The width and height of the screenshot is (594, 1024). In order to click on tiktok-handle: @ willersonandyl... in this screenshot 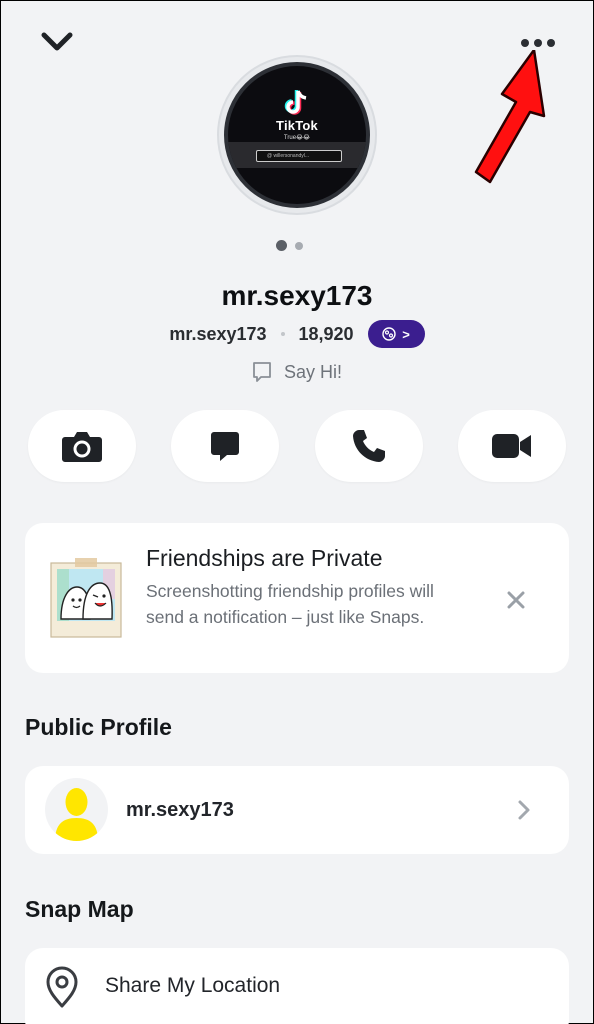, I will do `click(299, 156)`.